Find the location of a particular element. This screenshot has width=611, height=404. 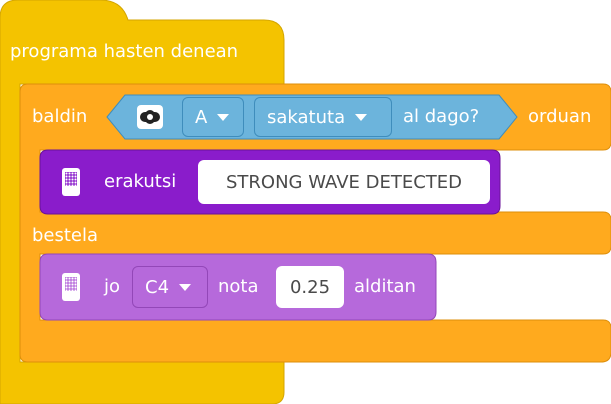

beats-label: alditan is located at coordinates (385, 286).